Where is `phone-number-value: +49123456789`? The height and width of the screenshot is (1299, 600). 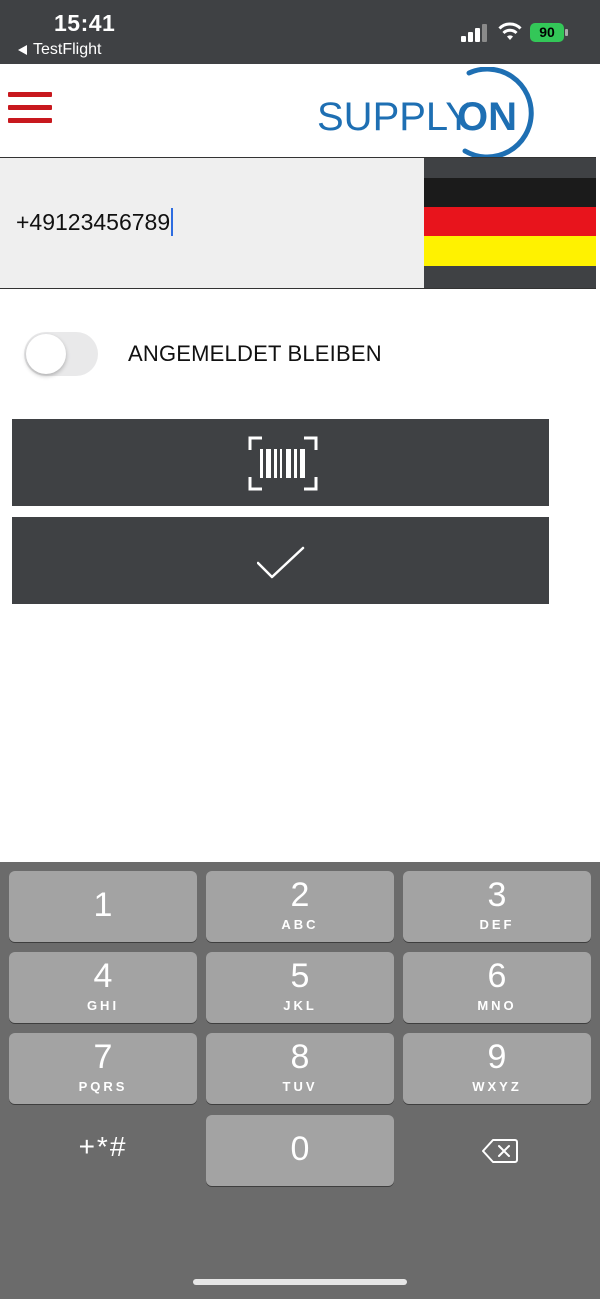
phone-number-value: +49123456789 is located at coordinates (93, 222).